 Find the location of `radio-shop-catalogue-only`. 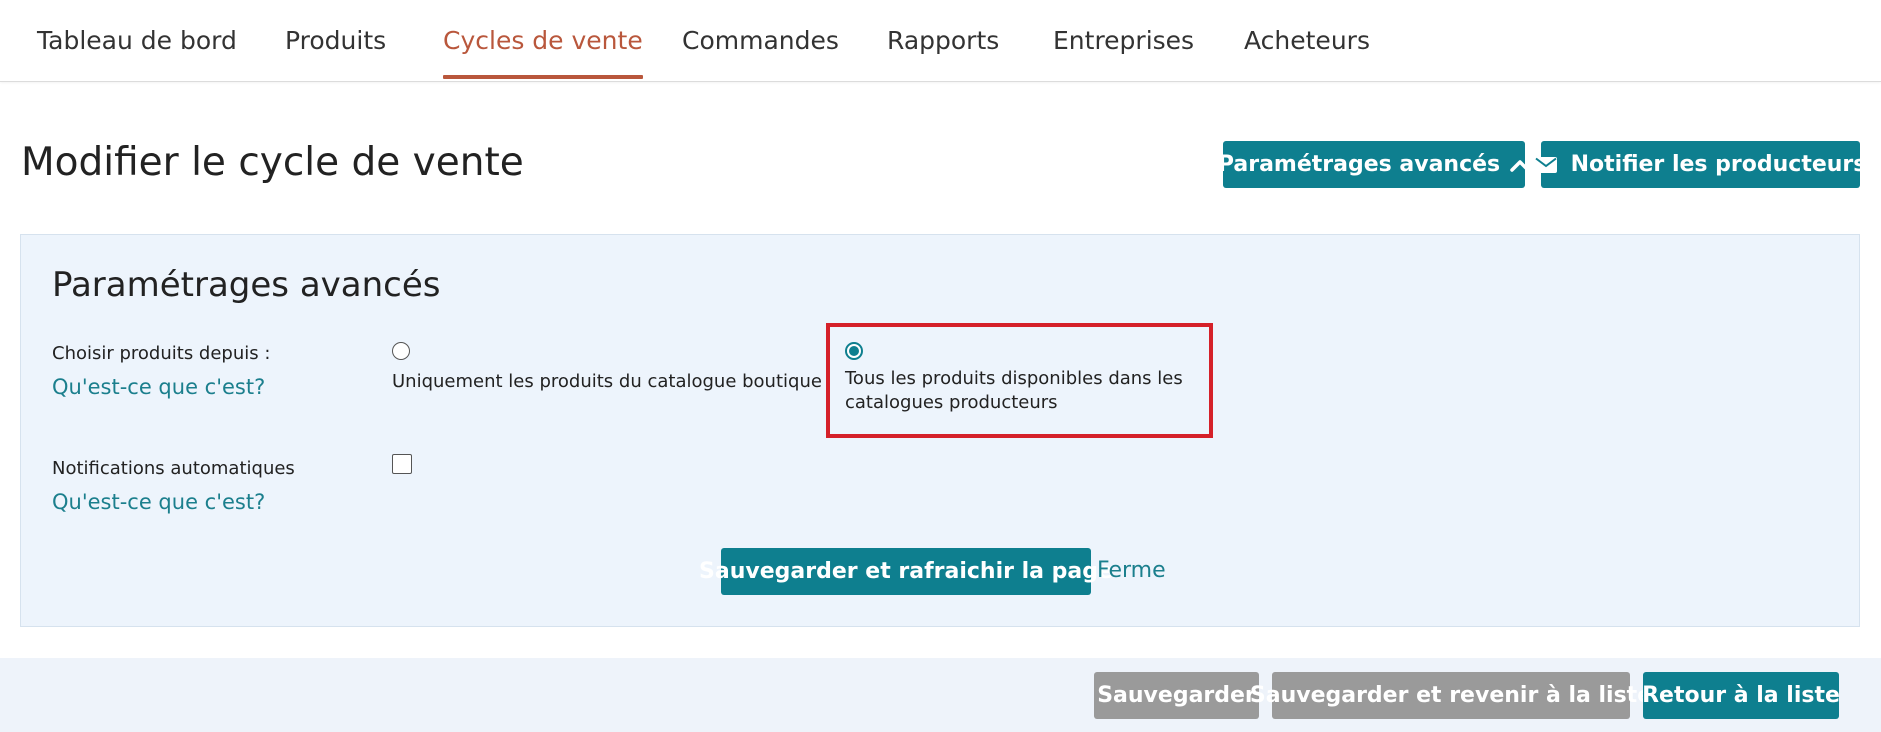

radio-shop-catalogue-only is located at coordinates (401, 351).